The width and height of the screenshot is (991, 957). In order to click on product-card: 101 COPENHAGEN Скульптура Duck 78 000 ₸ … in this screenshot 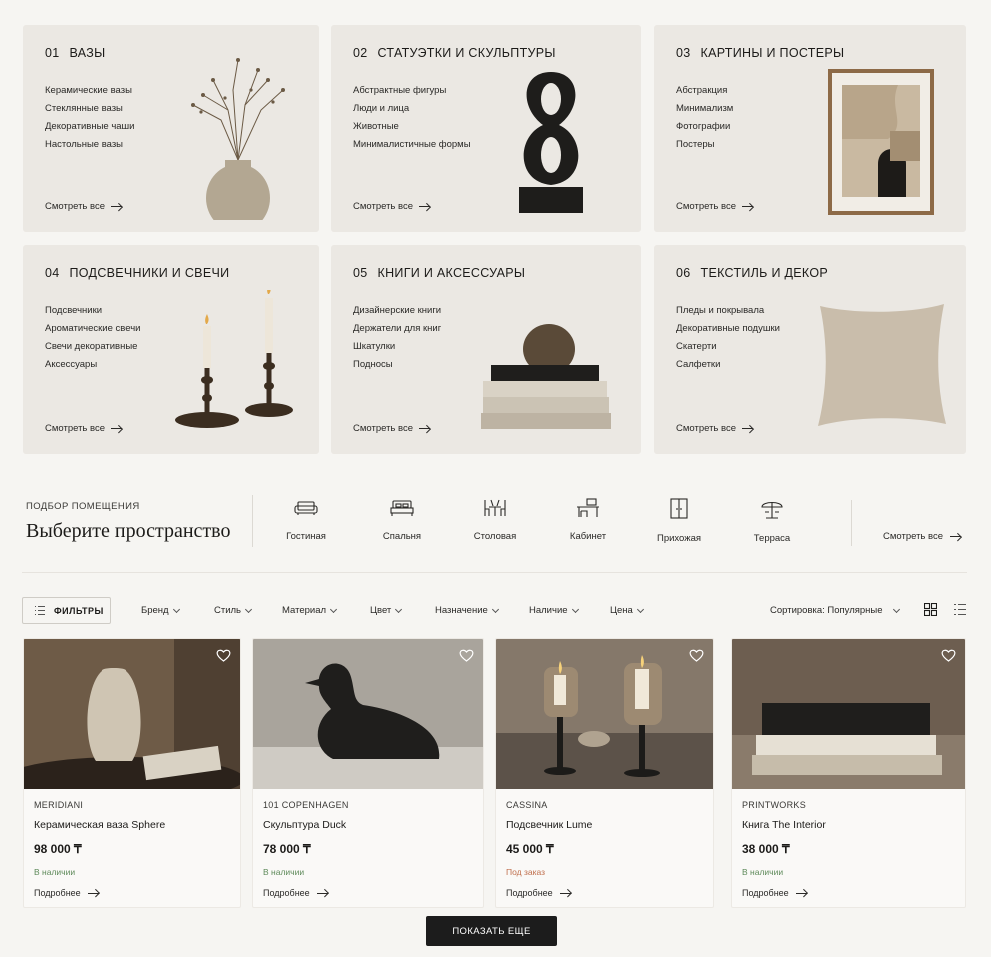, I will do `click(368, 773)`.